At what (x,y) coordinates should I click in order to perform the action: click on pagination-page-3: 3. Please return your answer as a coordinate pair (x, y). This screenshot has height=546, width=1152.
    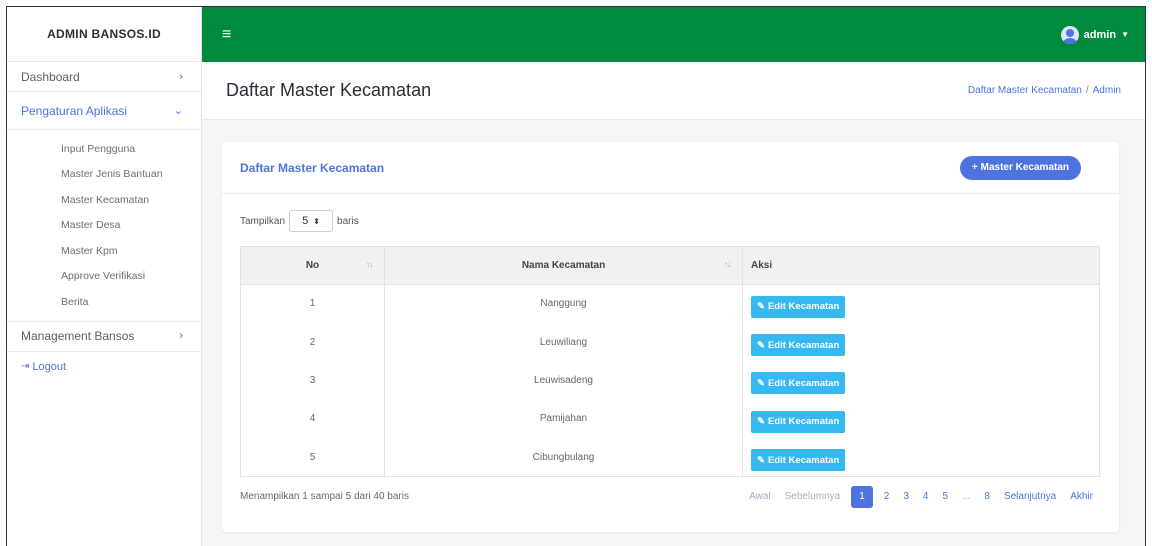
    Looking at the image, I should click on (906, 497).